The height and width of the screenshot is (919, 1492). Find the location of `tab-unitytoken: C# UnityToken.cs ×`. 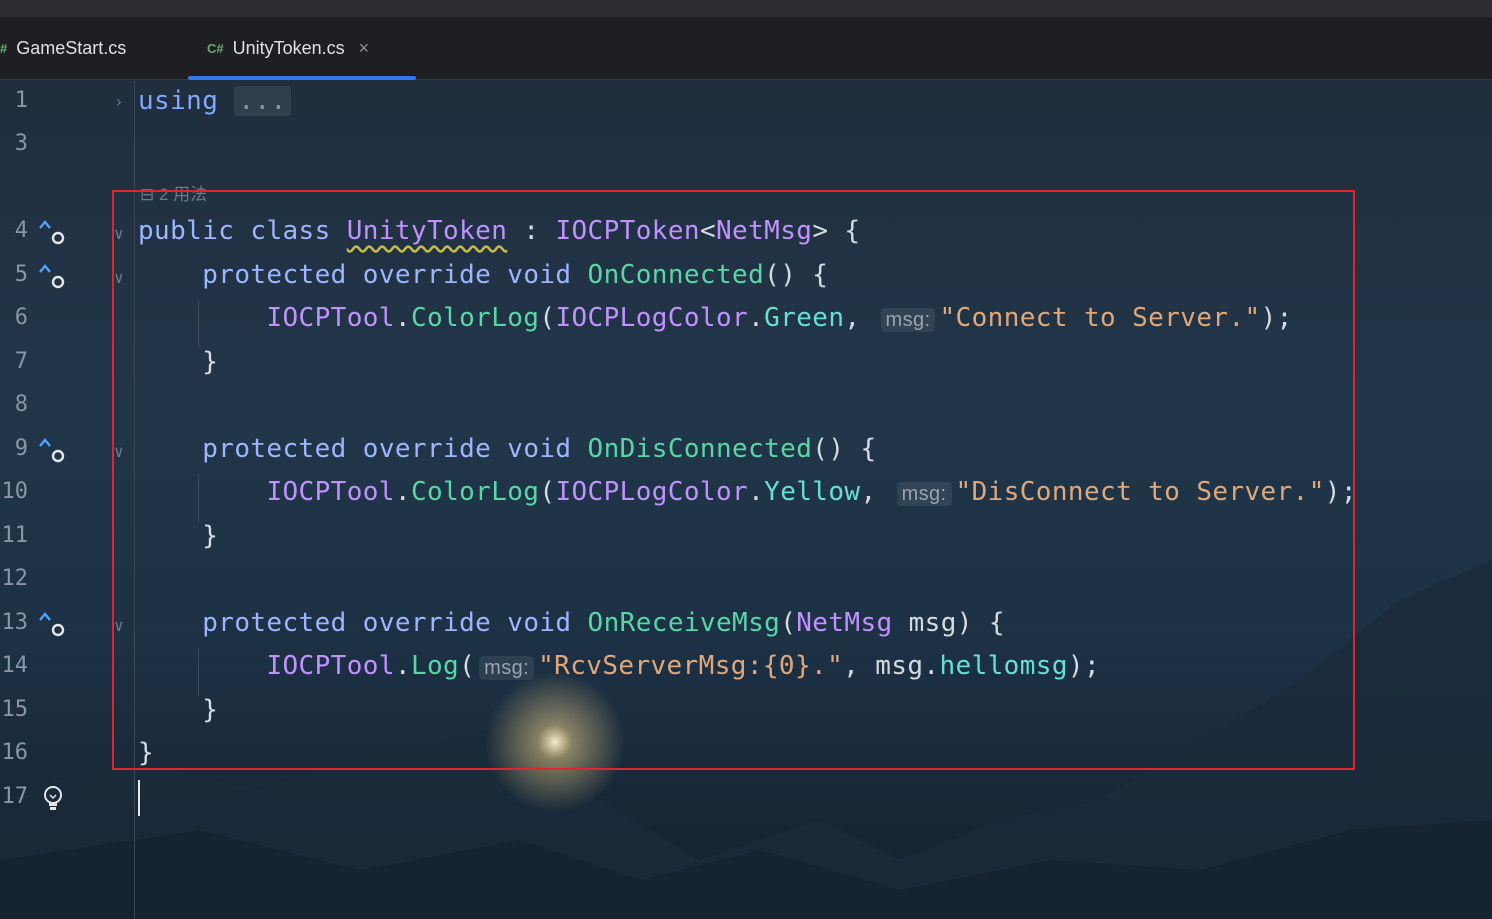

tab-unitytoken: C# UnityToken.cs × is located at coordinates (302, 48).